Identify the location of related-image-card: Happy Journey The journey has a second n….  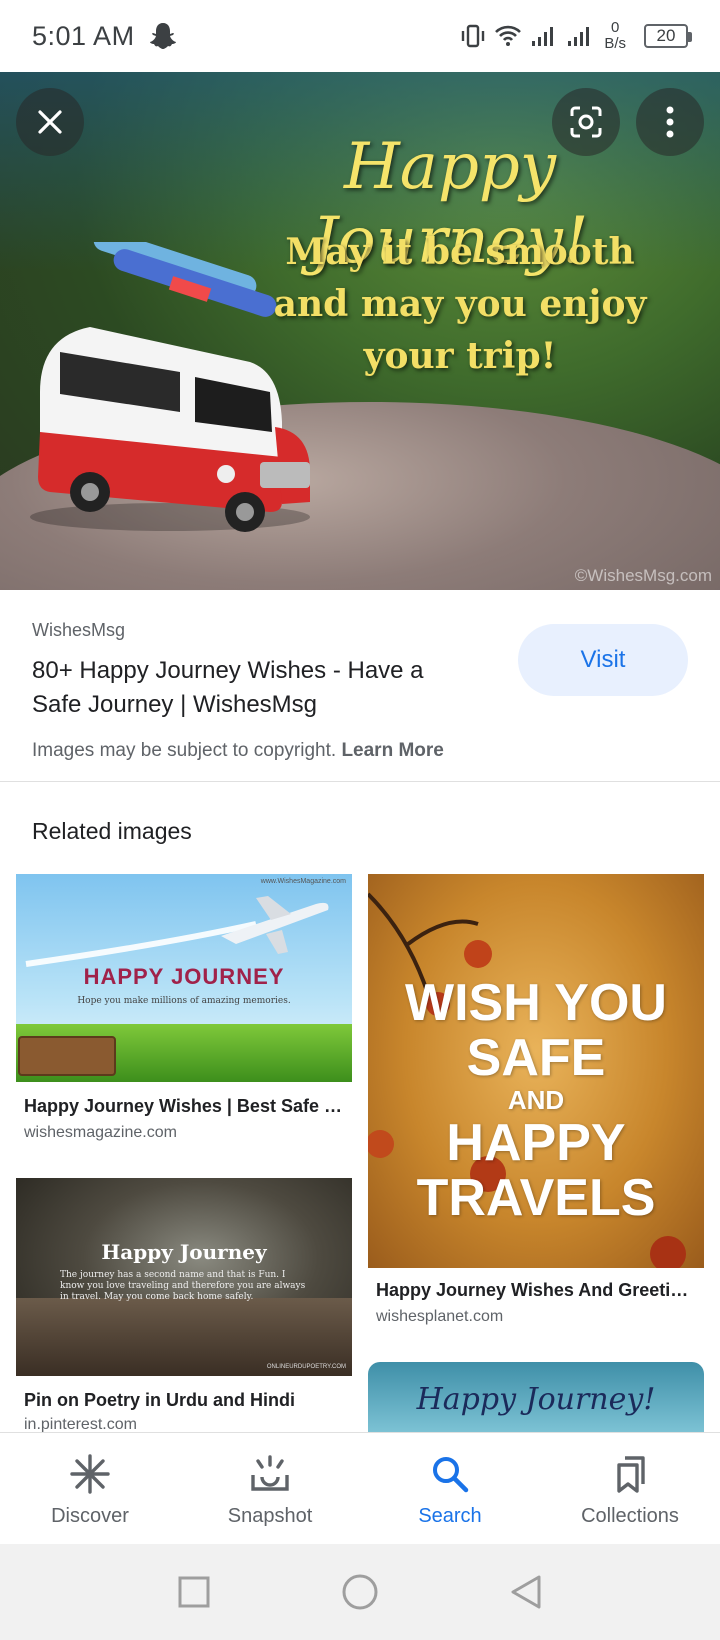
(184, 1305).